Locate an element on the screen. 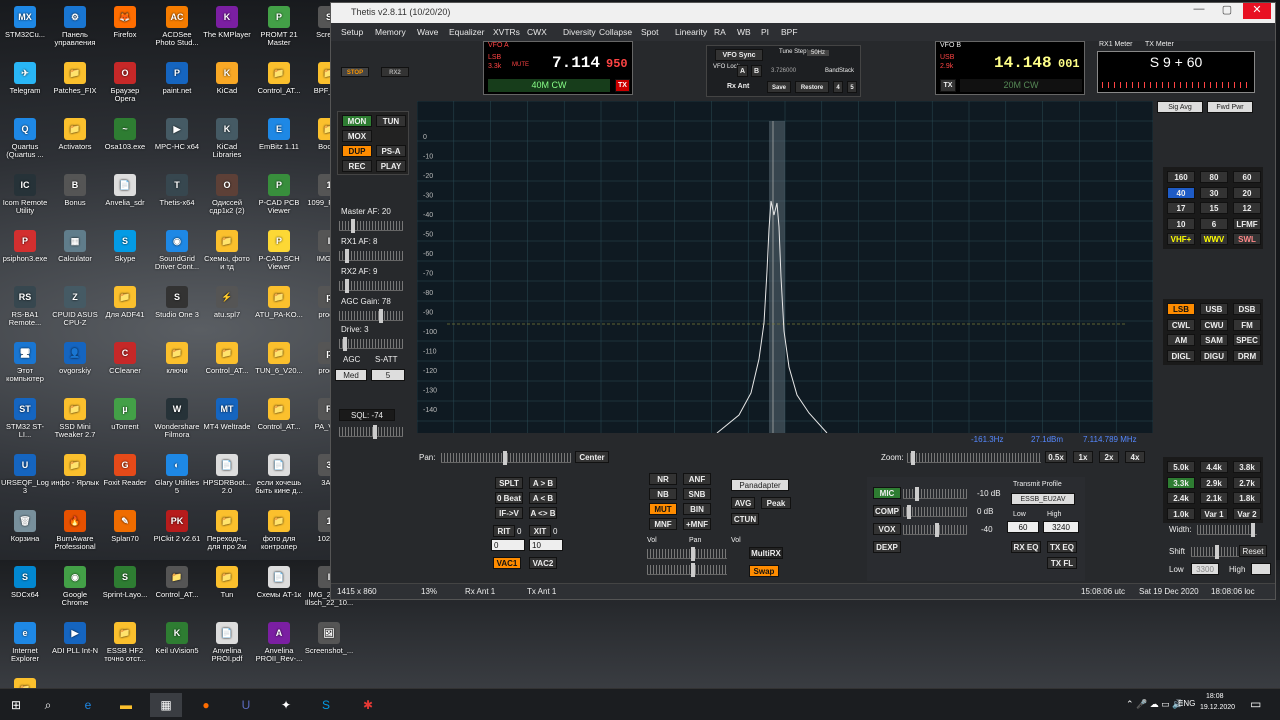 This screenshot has height=720, width=1280. desktop-icon: ▶ MPC-HC x64 is located at coordinates (177, 134).